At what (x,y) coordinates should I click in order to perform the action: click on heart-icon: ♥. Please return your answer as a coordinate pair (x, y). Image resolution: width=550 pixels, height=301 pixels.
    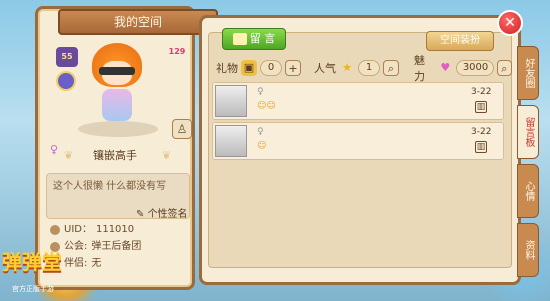
    Looking at the image, I should click on (445, 67).